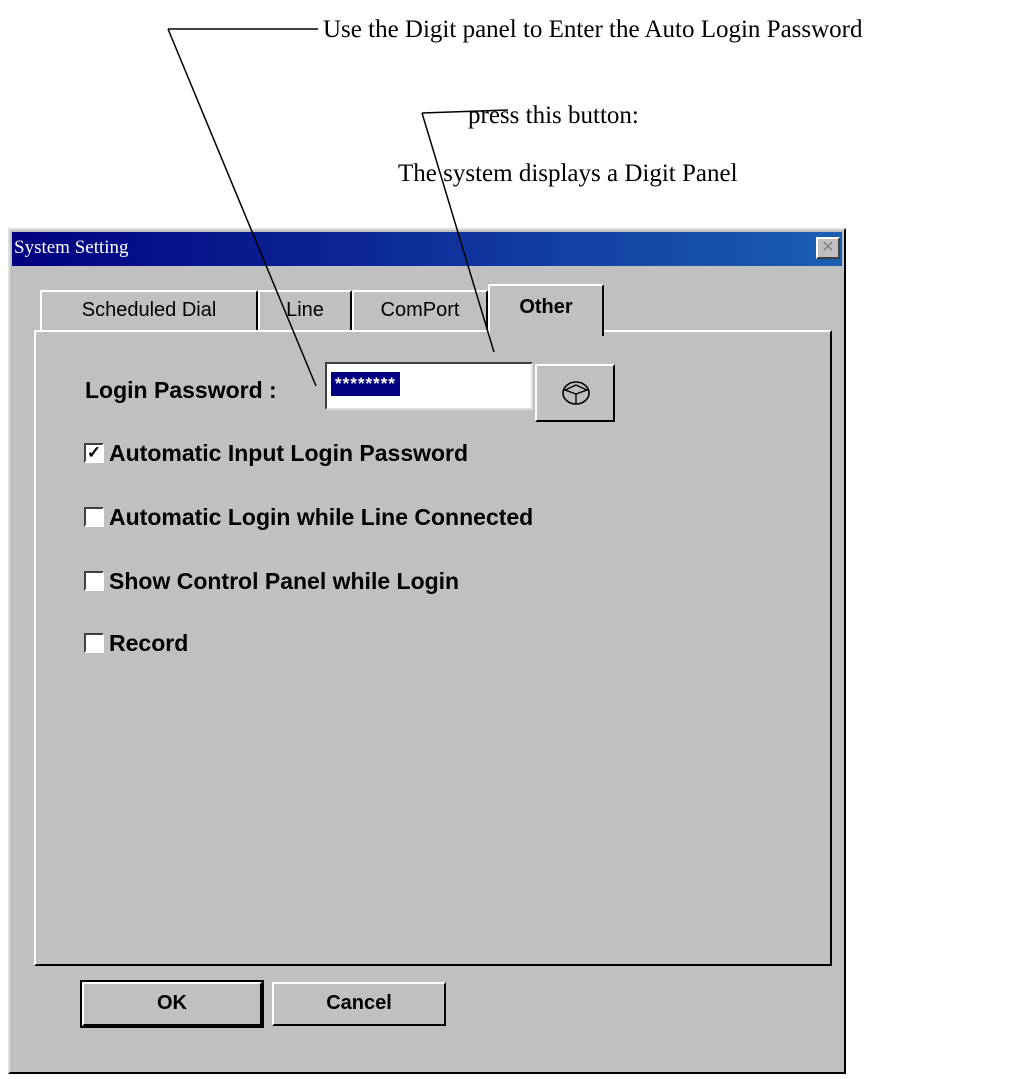 The width and height of the screenshot is (1031, 1079). I want to click on ok-button: OK, so click(172, 1004).